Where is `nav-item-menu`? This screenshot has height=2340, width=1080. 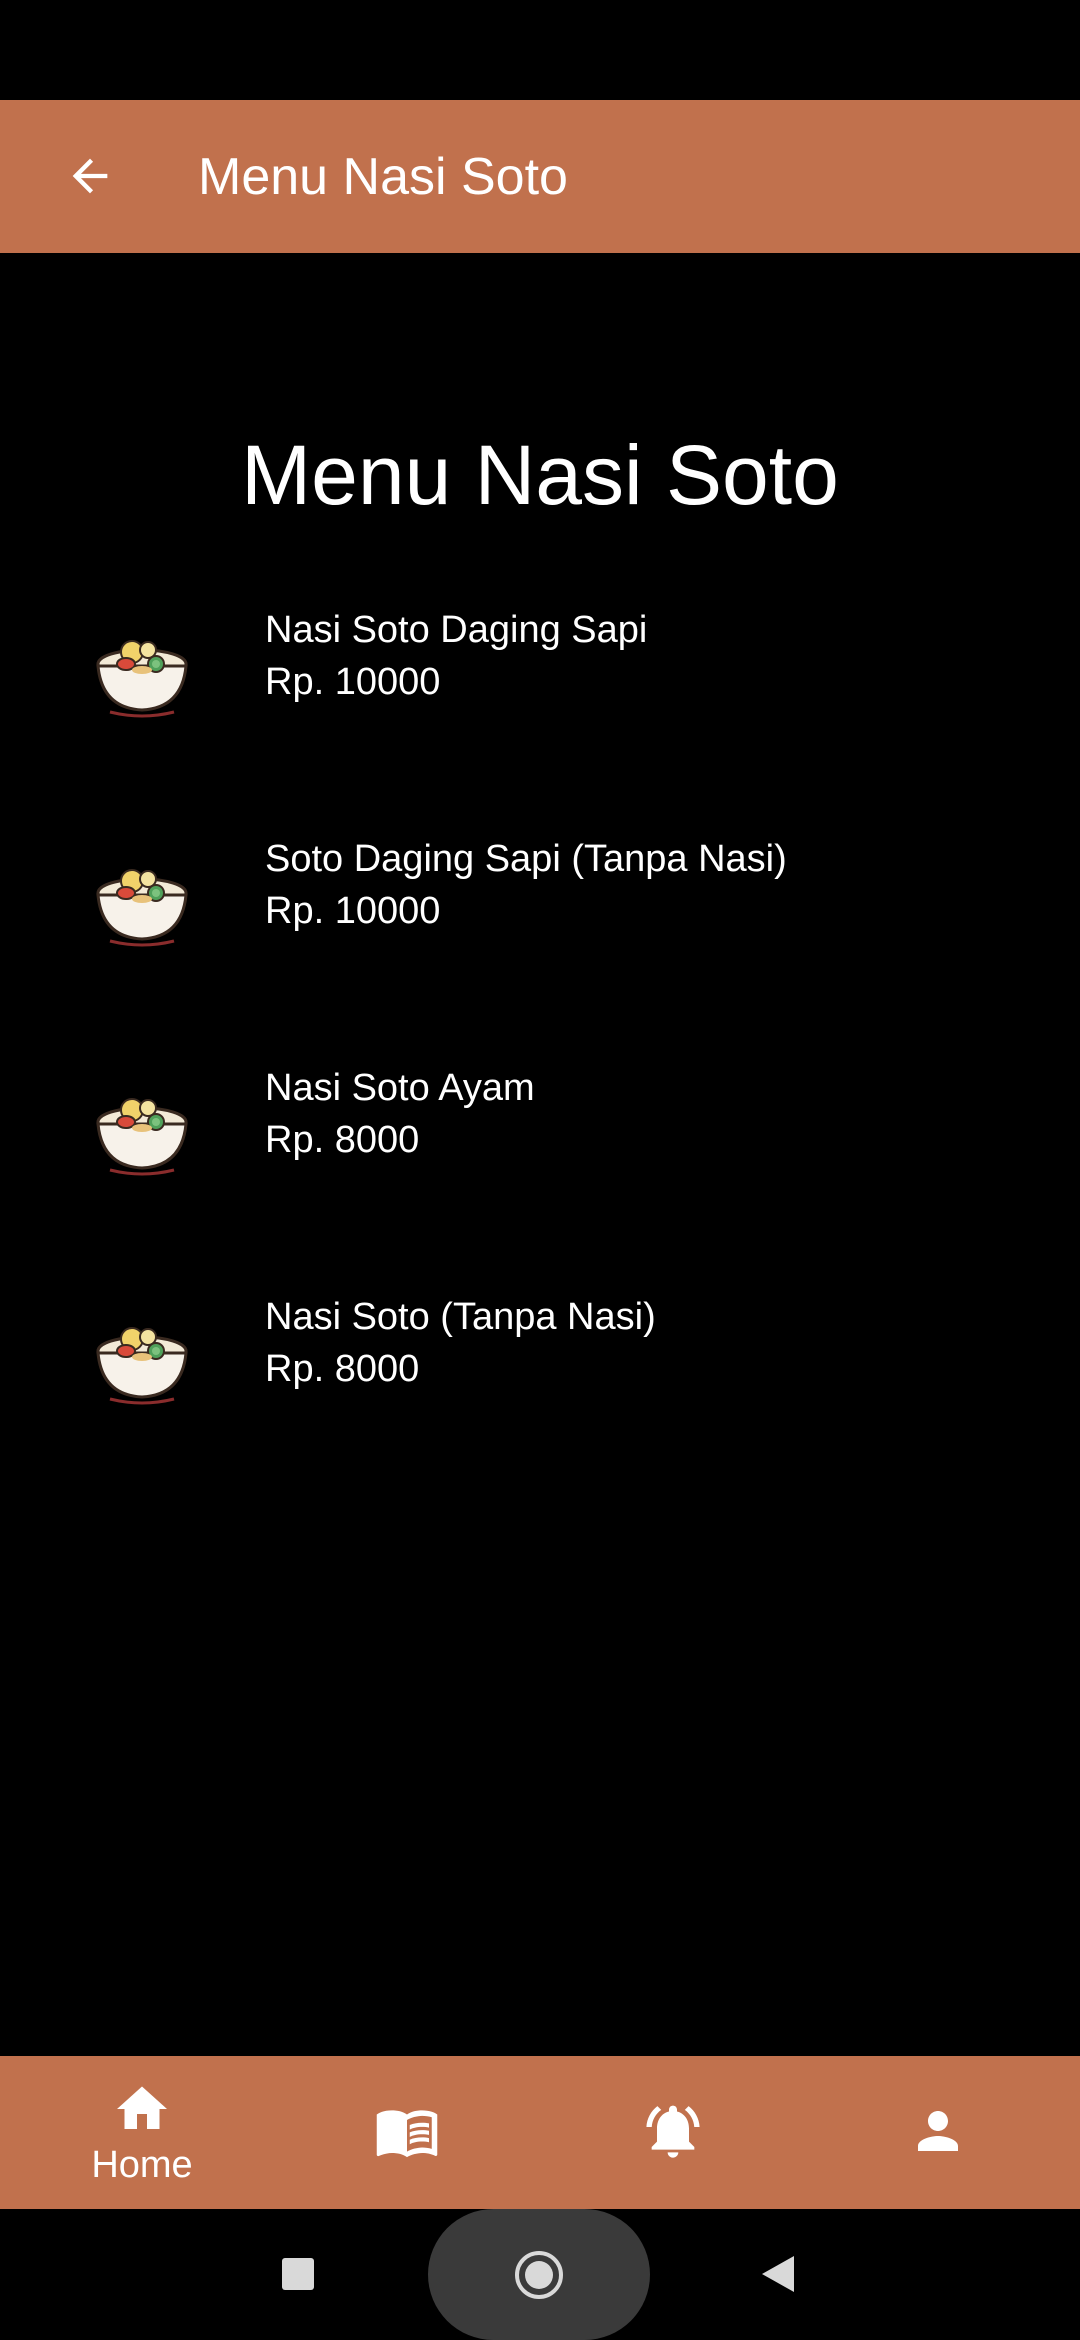
nav-item-menu is located at coordinates (407, 2132).